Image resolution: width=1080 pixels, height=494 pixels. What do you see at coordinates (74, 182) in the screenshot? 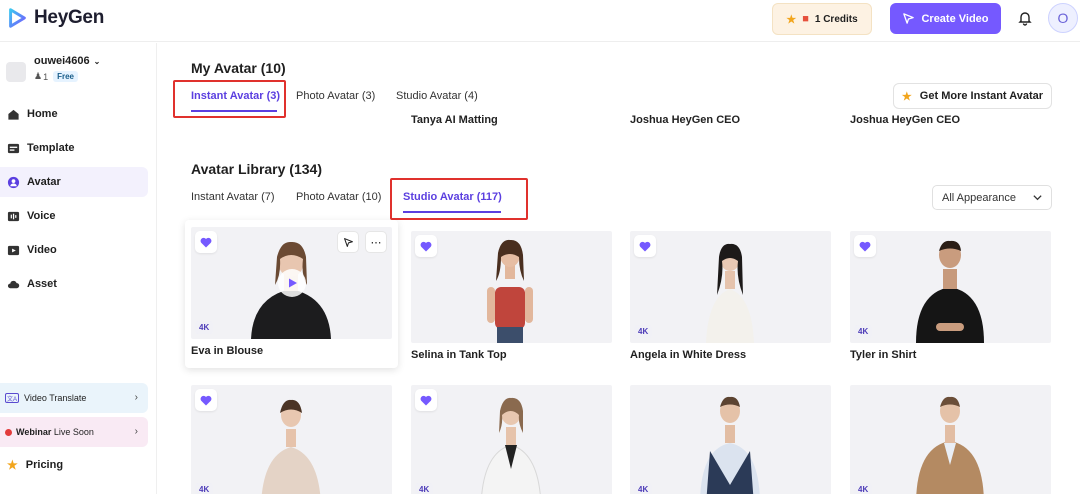
I see `sidebar-item-avatar: Avatar` at bounding box center [74, 182].